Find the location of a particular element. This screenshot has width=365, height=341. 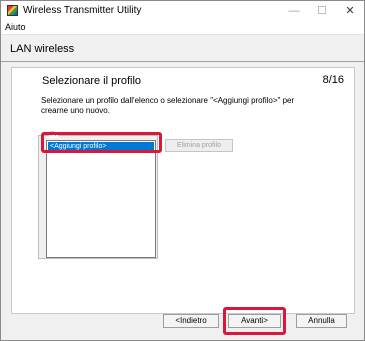

minimize-icon: — is located at coordinates (294, 10).